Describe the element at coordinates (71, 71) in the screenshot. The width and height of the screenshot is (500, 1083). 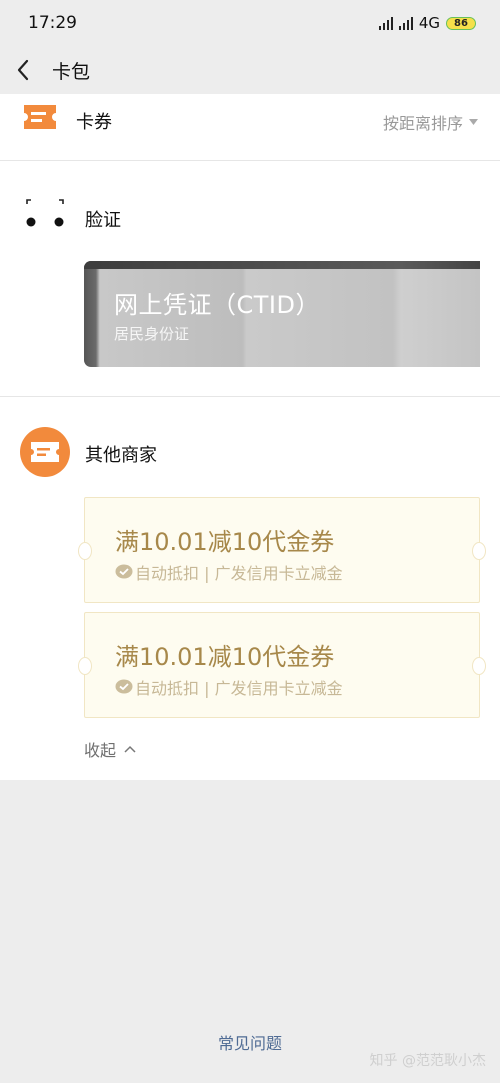
I see `page-title: 卡包` at that location.